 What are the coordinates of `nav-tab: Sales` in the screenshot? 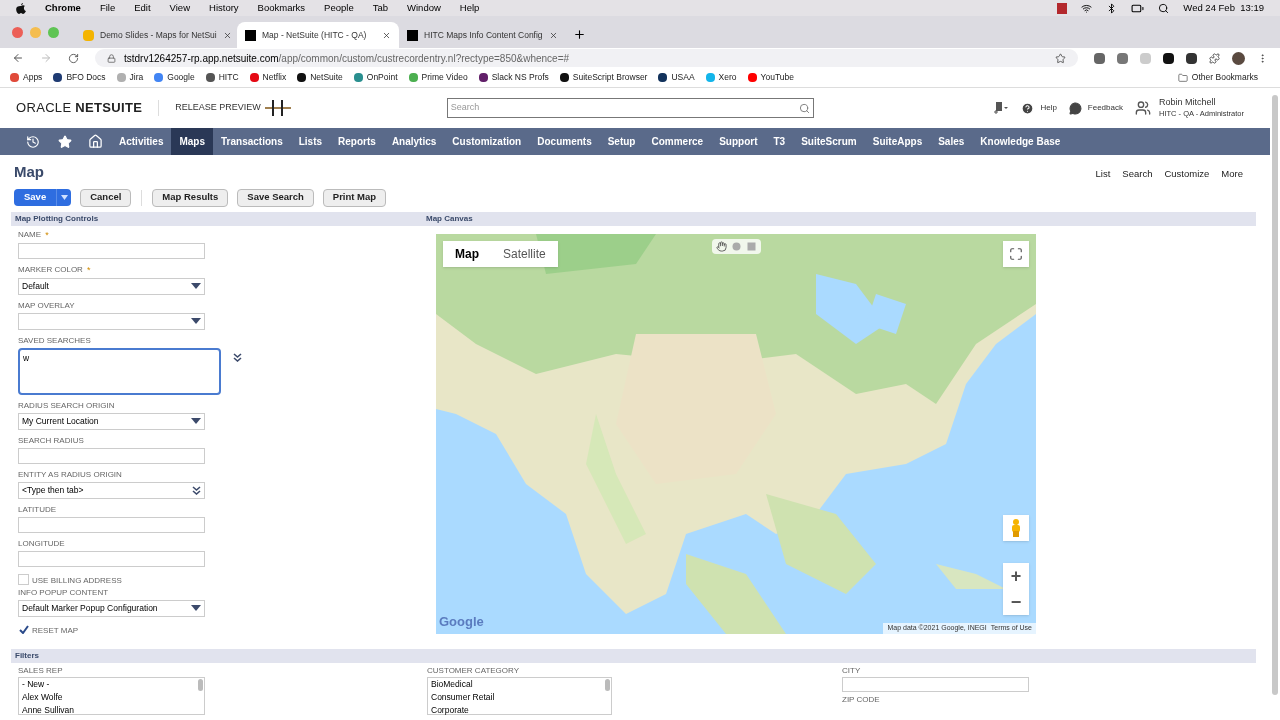 It's located at (951, 141).